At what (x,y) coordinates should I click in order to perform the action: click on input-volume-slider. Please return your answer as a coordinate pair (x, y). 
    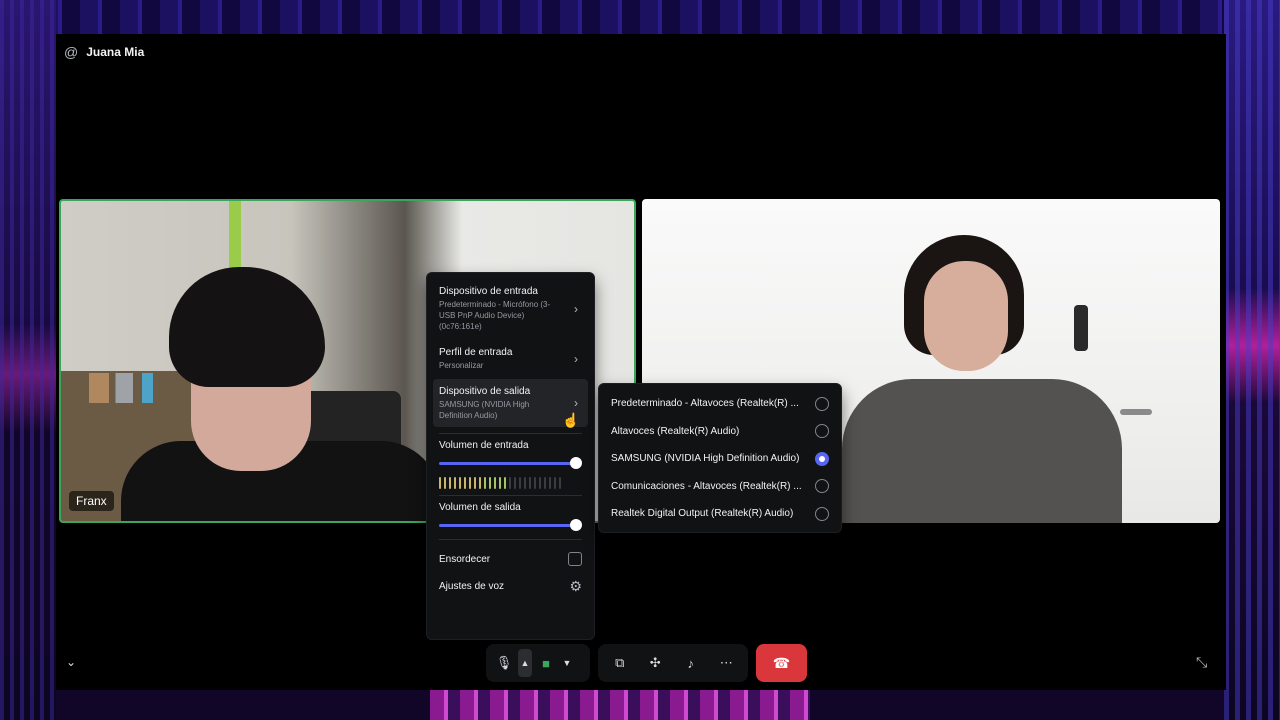
    Looking at the image, I should click on (510, 463).